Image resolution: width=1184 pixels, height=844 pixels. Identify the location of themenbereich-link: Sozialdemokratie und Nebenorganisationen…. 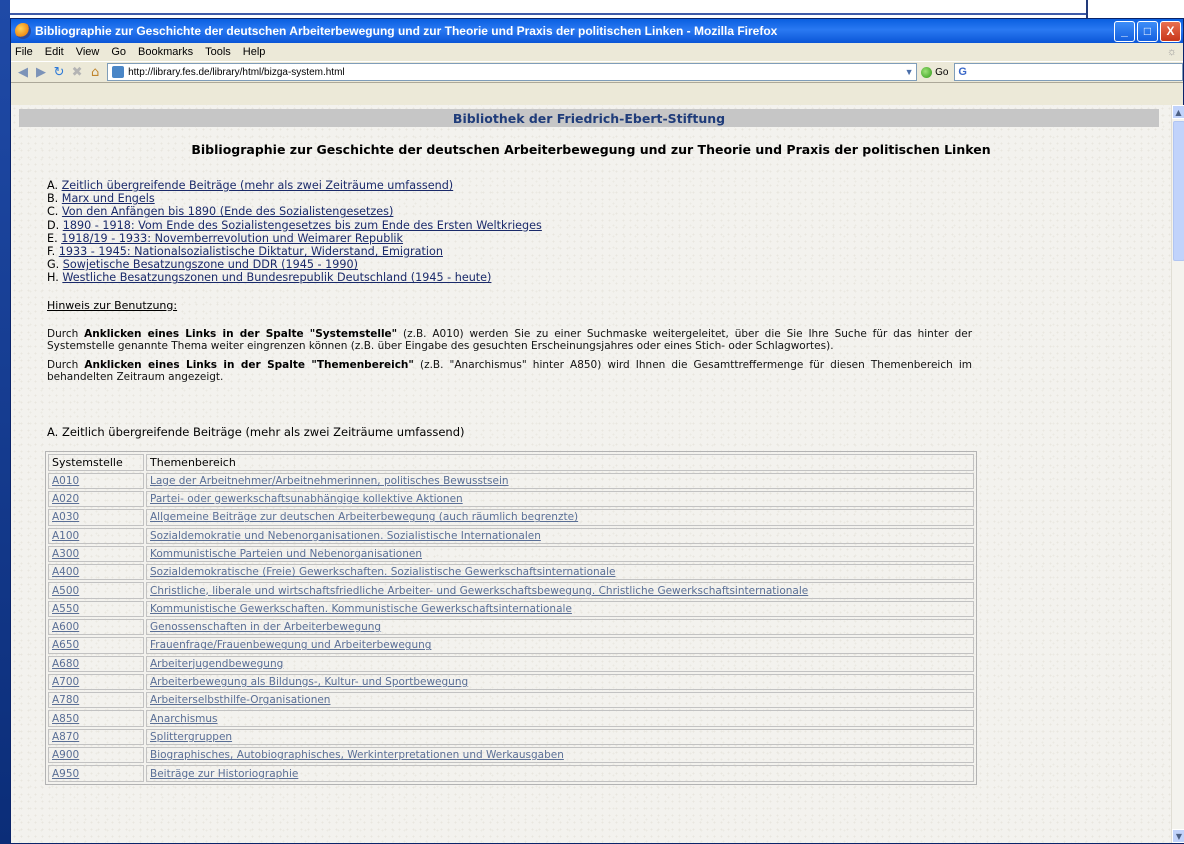
(345, 536).